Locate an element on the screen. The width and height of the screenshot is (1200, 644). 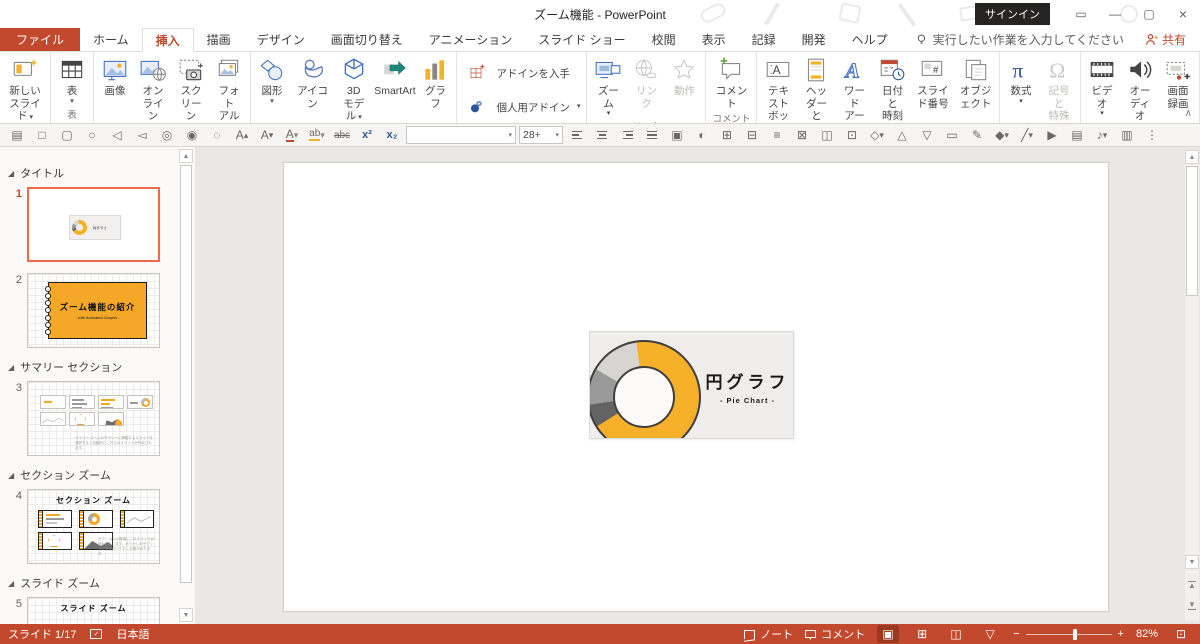
next-slide-icon: ▼ is located at coordinates (1192, 605).